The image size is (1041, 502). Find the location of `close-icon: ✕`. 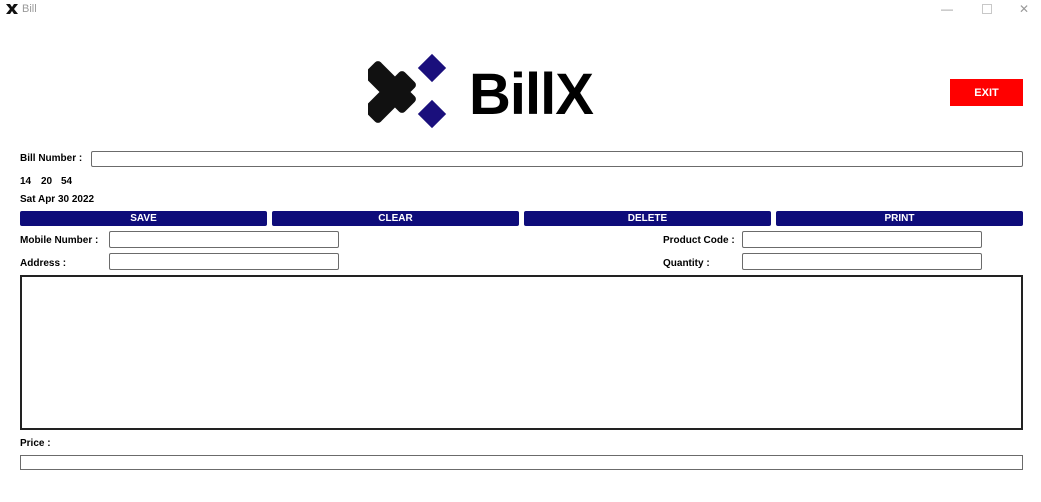

close-icon: ✕ is located at coordinates (1024, 9).